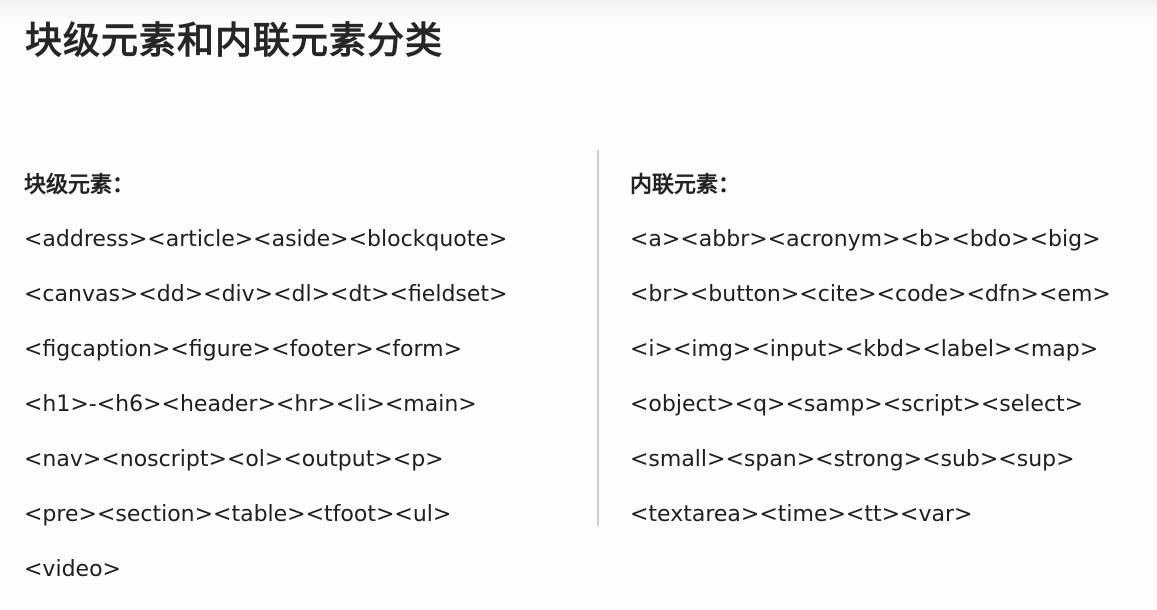  What do you see at coordinates (685, 185) in the screenshot?
I see `inline-elements-heading: 内联元素：` at bounding box center [685, 185].